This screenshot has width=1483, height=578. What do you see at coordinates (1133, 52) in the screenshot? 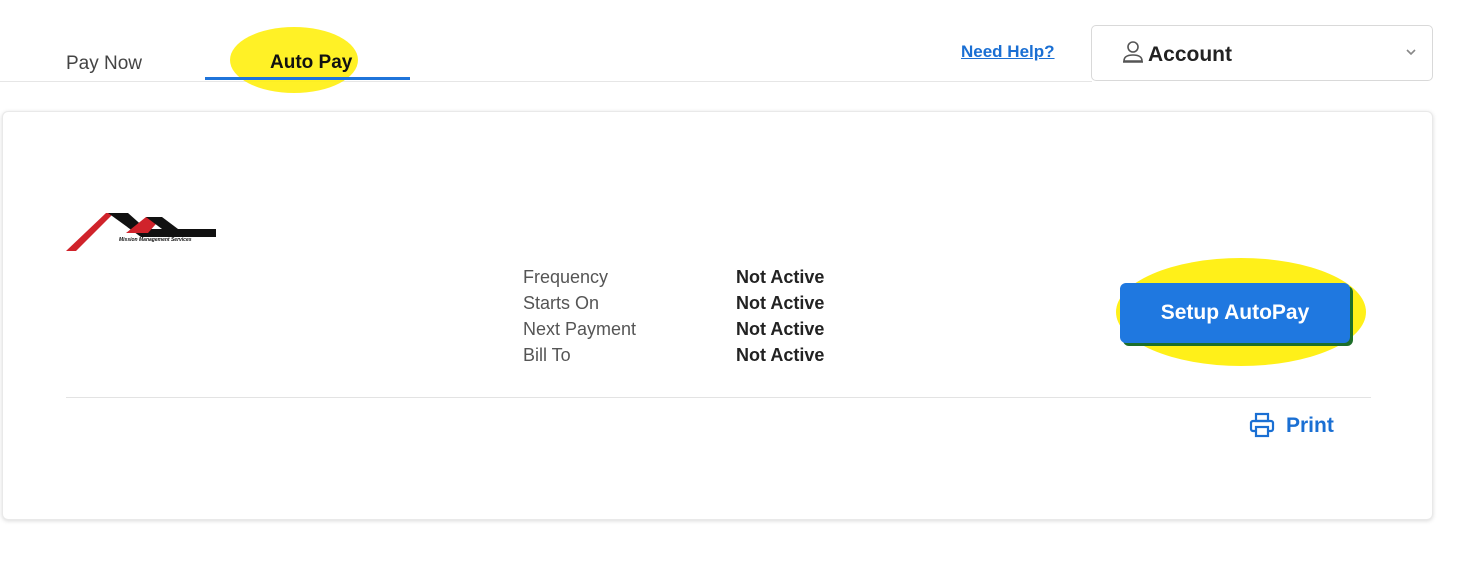
I see `user-icon` at bounding box center [1133, 52].